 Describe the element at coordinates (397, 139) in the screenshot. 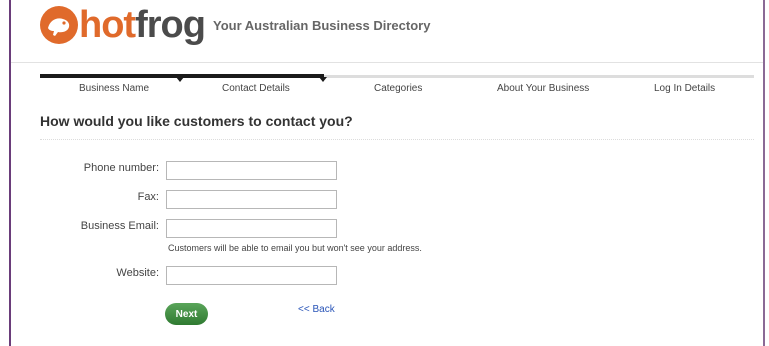

I see `title-divider` at that location.